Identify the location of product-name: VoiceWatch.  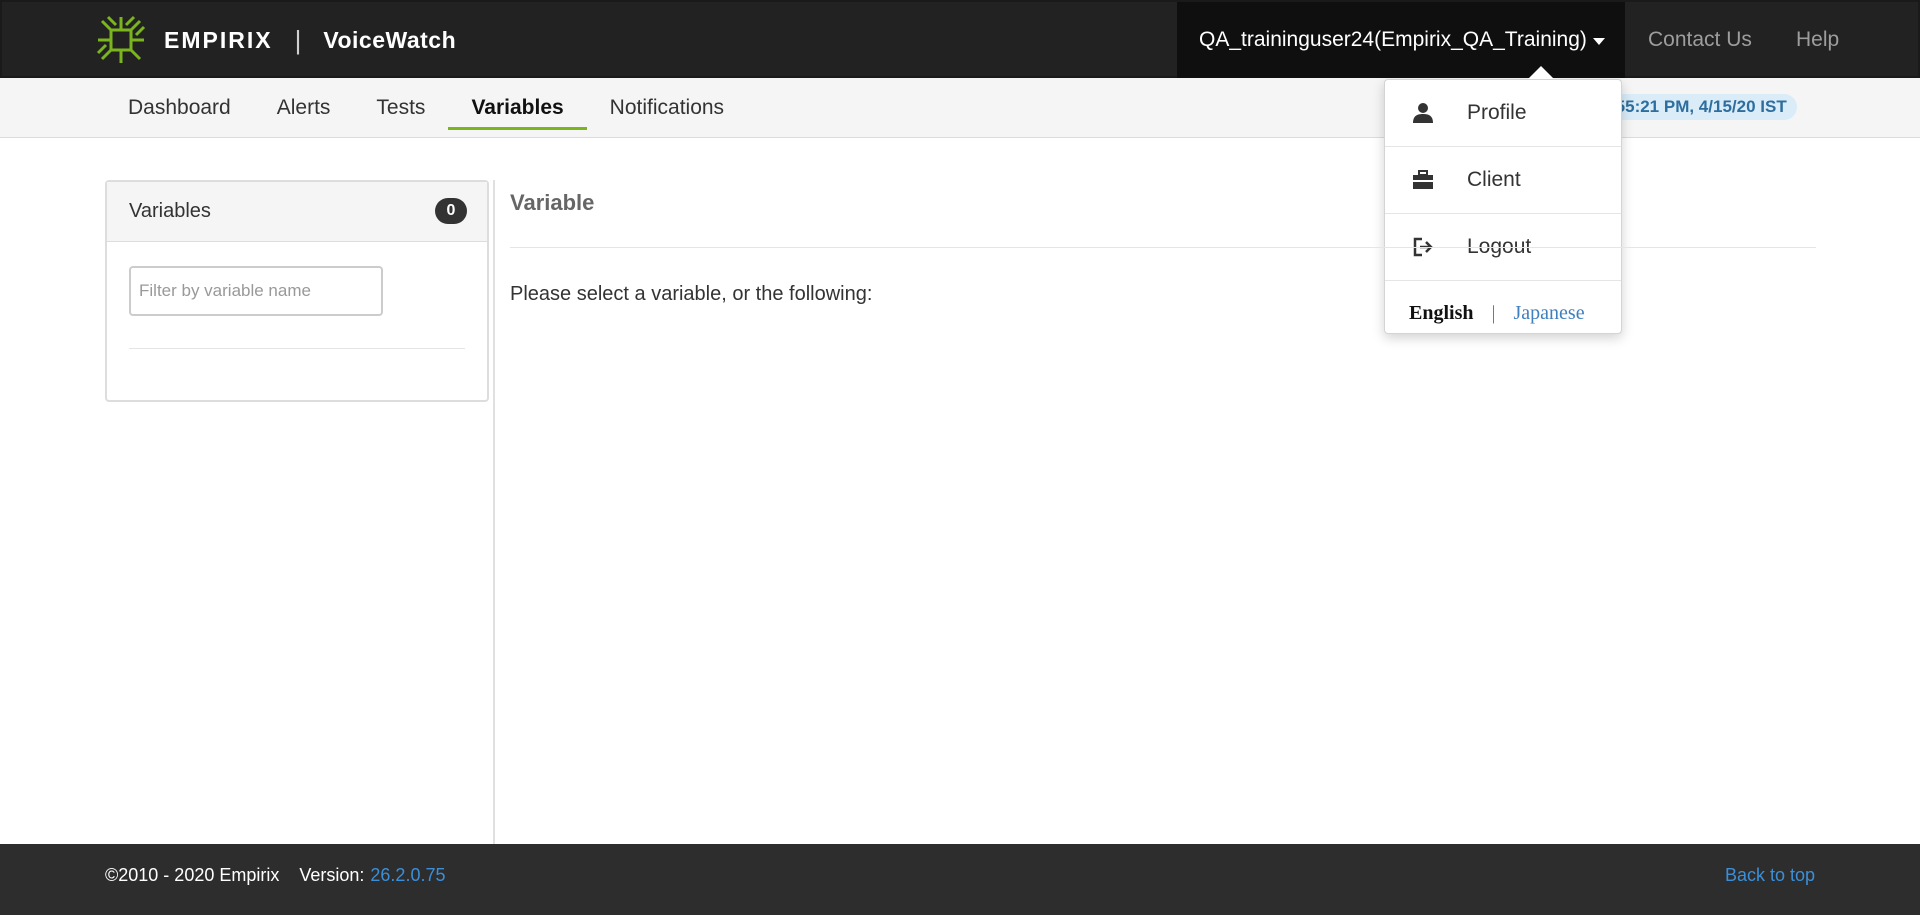
(390, 39).